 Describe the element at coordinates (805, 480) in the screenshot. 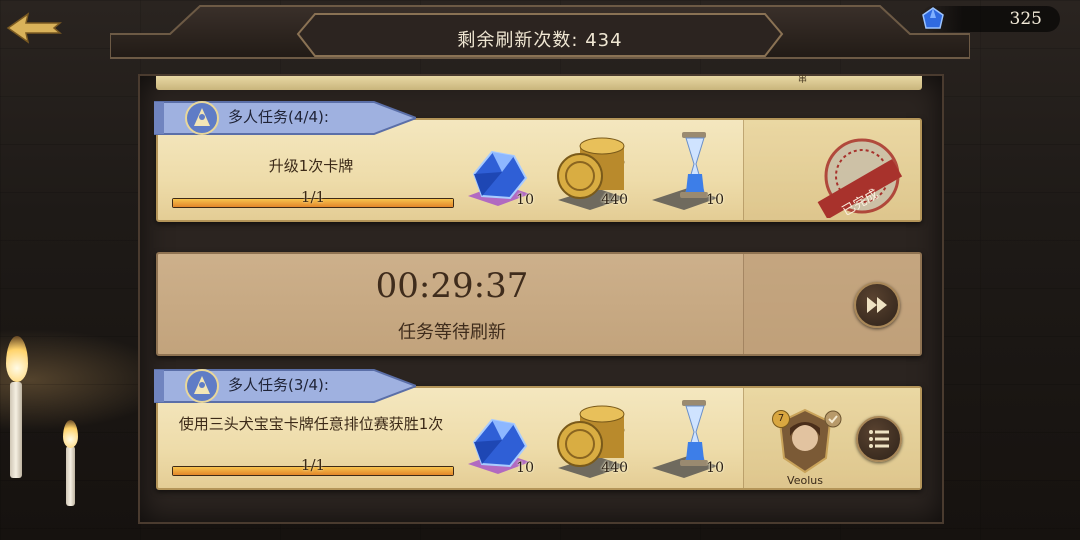

I see `helper-name: Veolus` at that location.